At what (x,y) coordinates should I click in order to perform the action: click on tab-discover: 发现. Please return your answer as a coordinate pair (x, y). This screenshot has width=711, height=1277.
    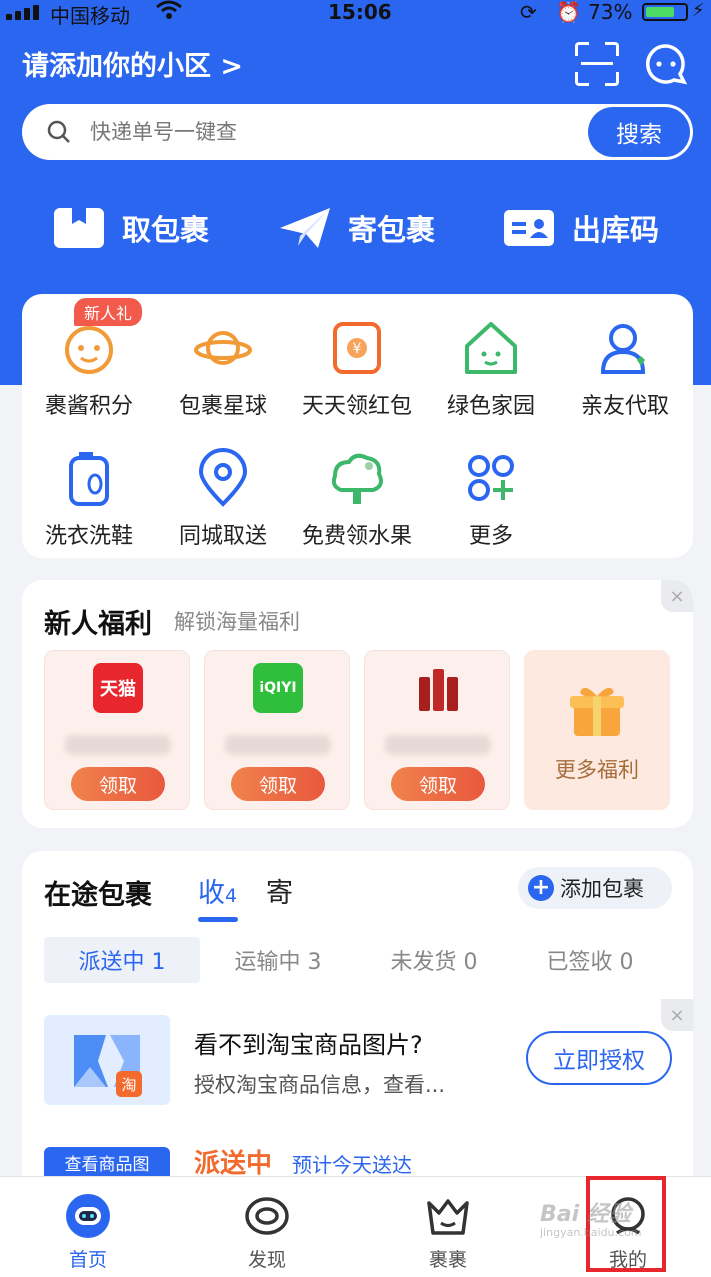
    Looking at the image, I should click on (267, 1227).